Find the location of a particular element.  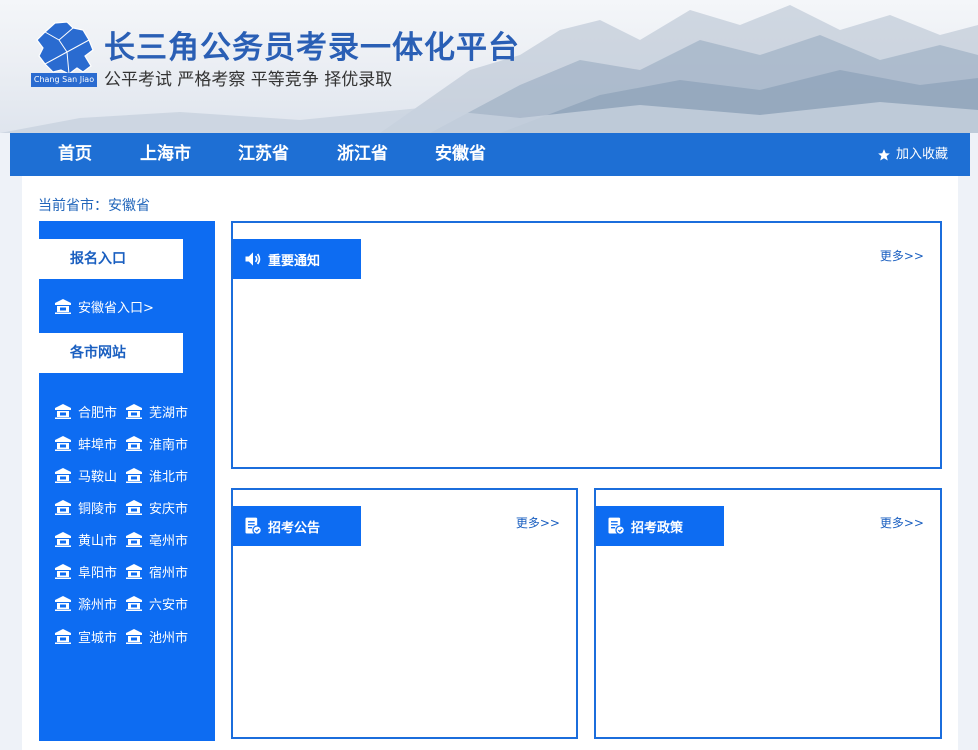

nav-item-home: 首页 is located at coordinates (75, 154).